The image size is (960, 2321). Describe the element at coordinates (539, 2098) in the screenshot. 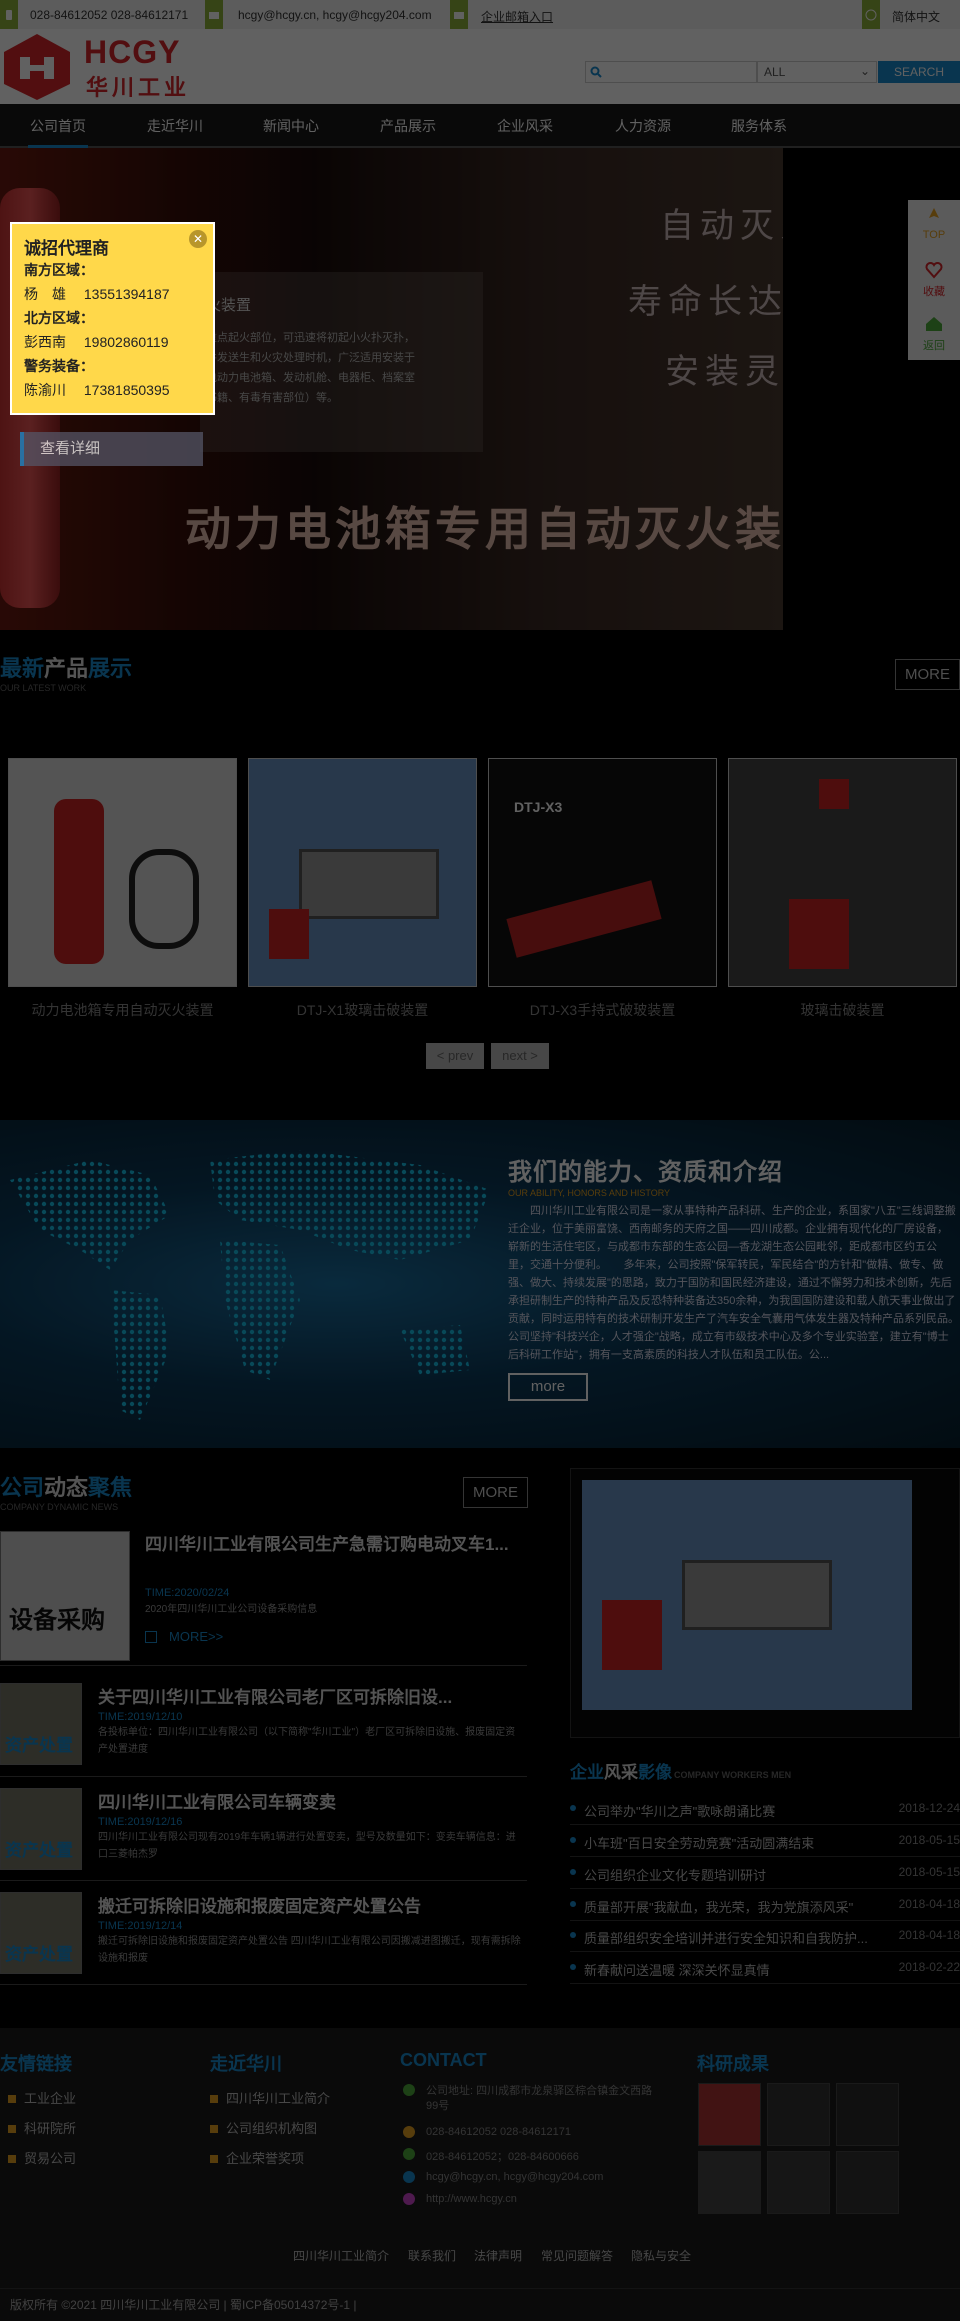

I see `footer-address: 公司地址: 四川成都市龙泉驿区棕合镇金文西路99号` at that location.